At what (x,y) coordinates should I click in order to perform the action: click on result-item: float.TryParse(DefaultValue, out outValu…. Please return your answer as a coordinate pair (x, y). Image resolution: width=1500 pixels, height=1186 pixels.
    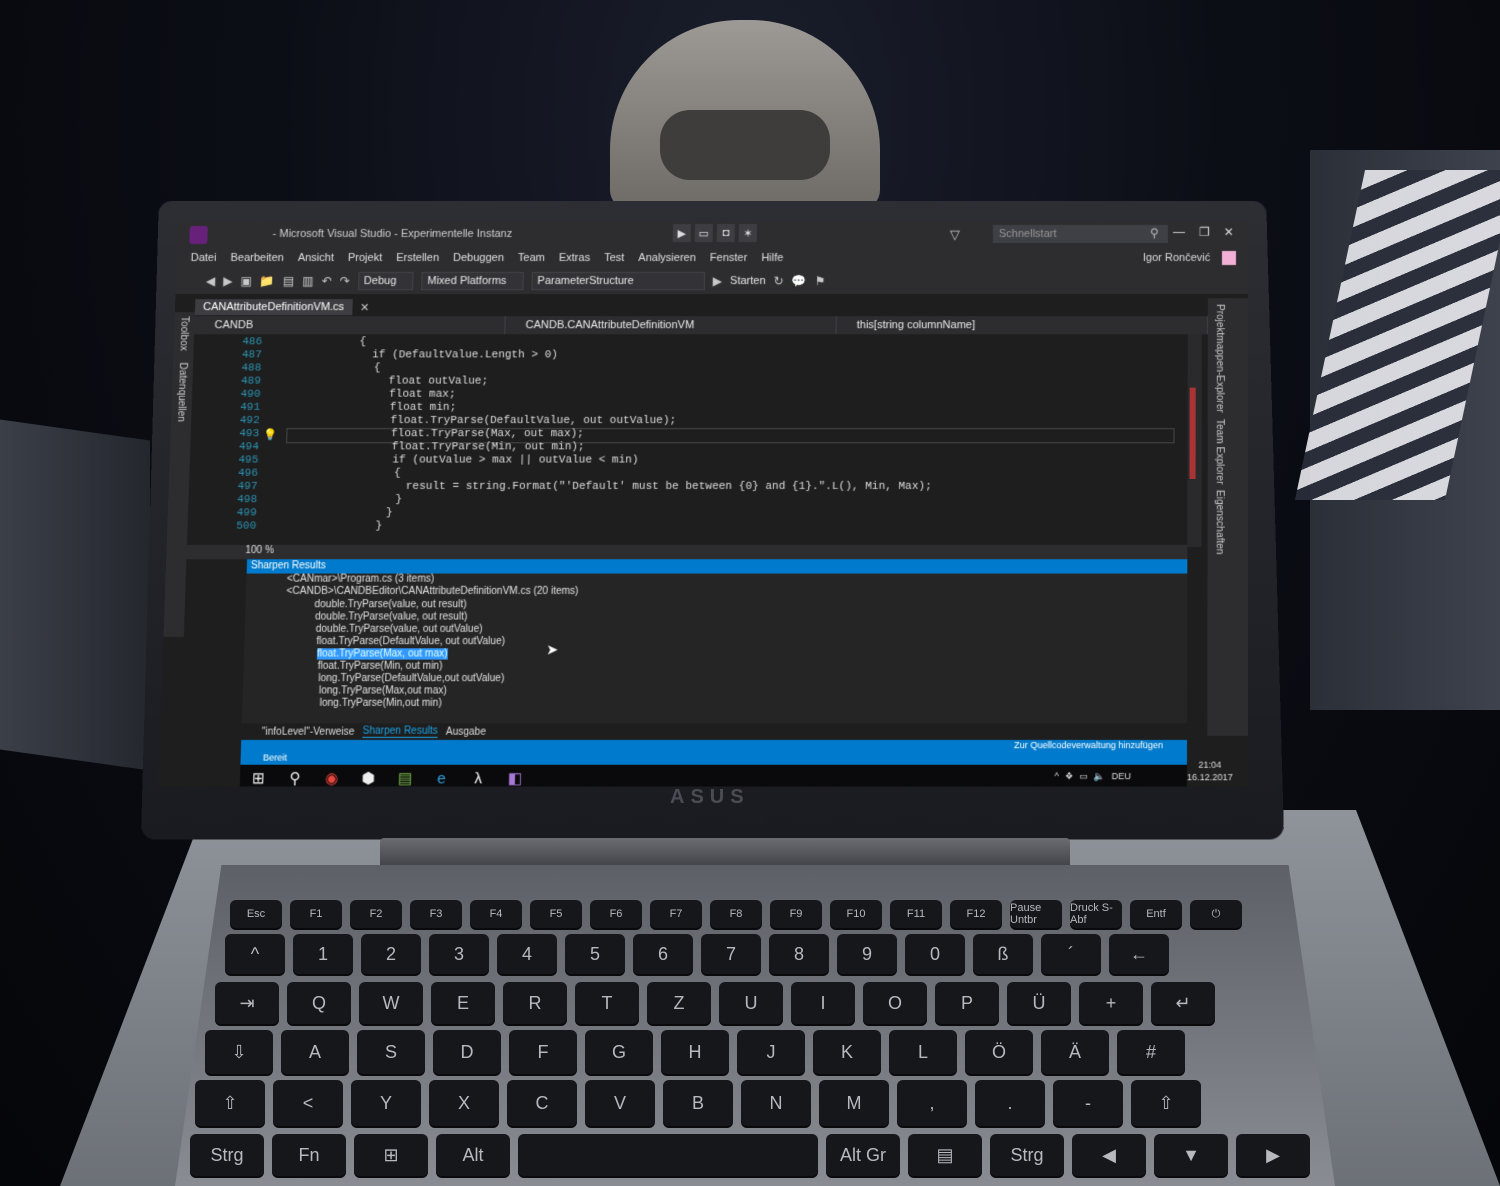
    Looking at the image, I should click on (410, 641).